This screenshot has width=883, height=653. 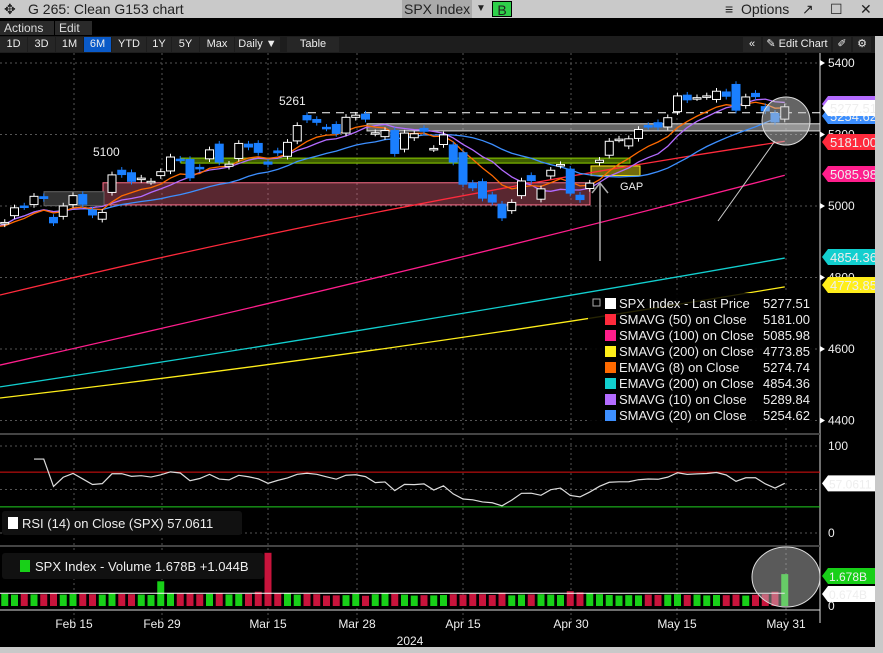 I want to click on range-1m: 1M, so click(x=69, y=44).